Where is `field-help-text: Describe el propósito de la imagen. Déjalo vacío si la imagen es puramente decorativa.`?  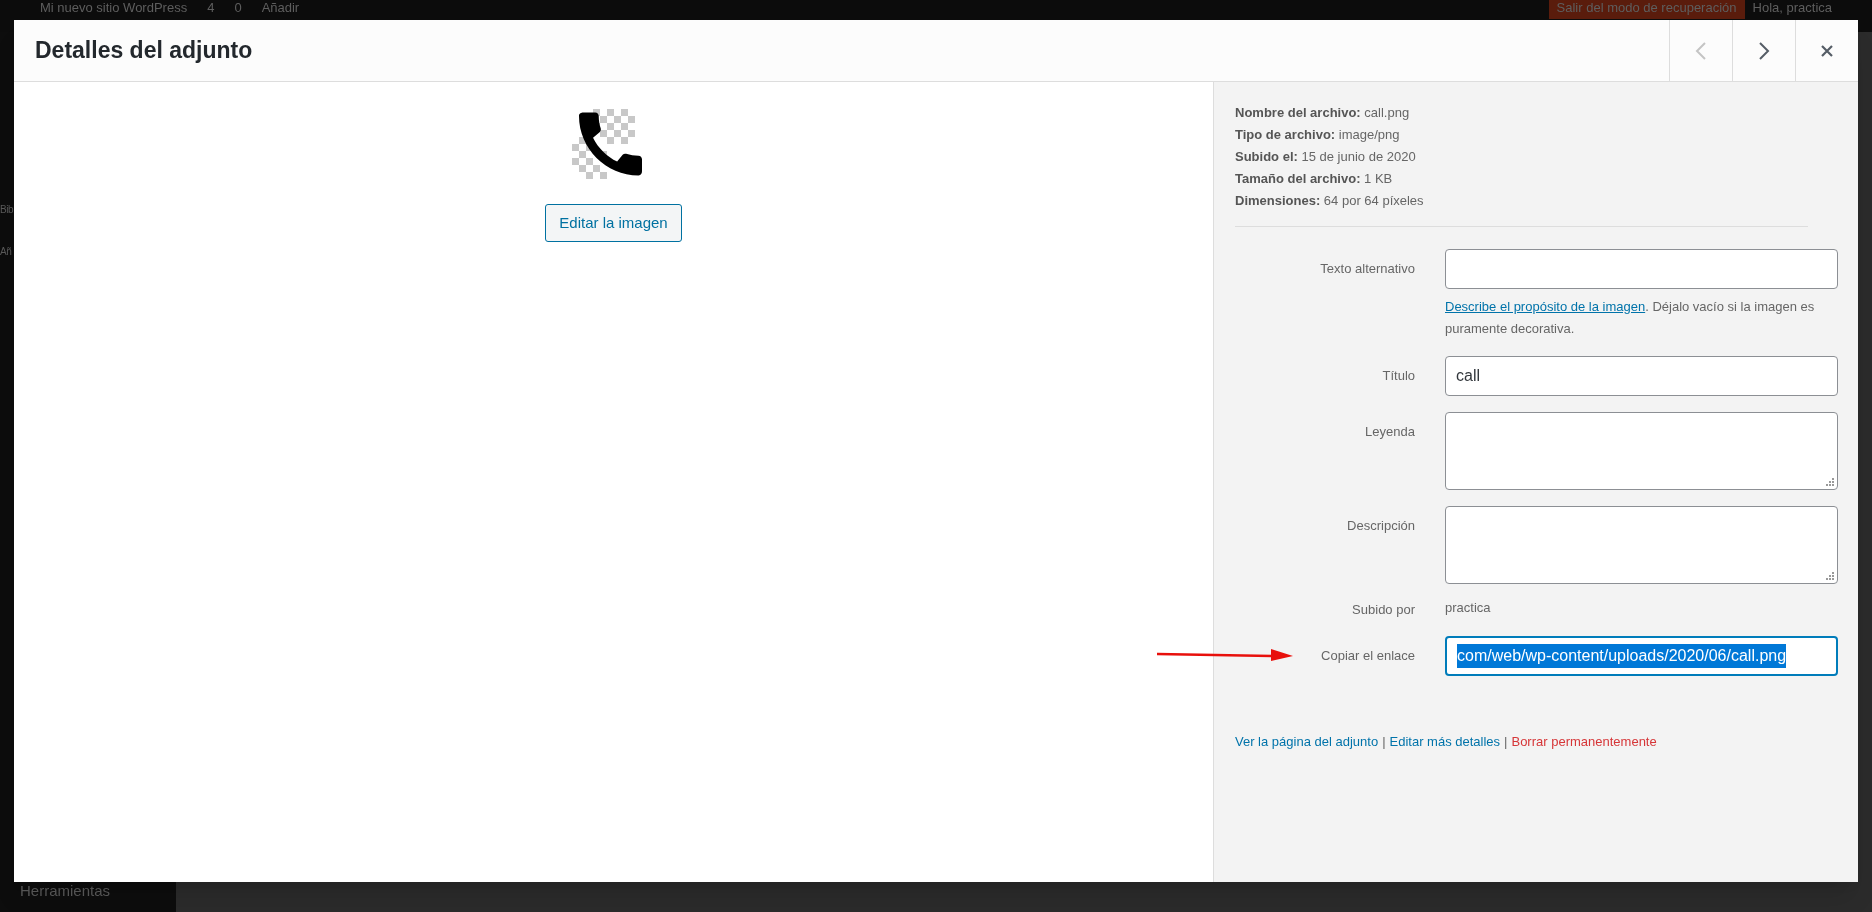 field-help-text: Describe el propósito de la imagen. Déjalo vacío si la imagen es puramente decorativa. is located at coordinates (1630, 318).